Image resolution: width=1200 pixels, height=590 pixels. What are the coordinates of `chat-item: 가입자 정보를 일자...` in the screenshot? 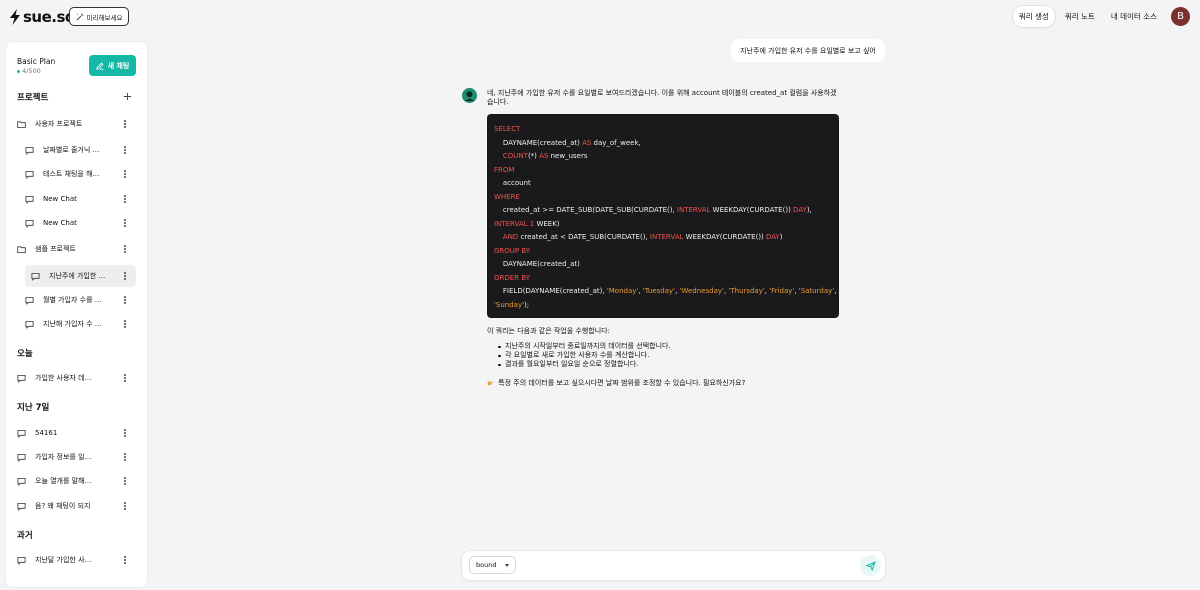 It's located at (76, 457).